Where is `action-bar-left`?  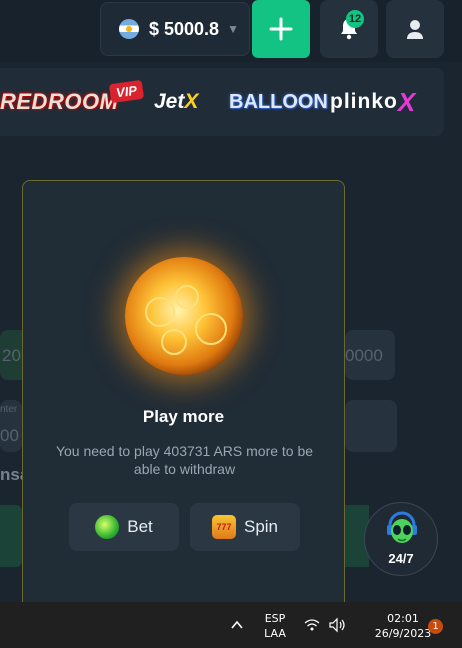 action-bar-left is located at coordinates (11, 536).